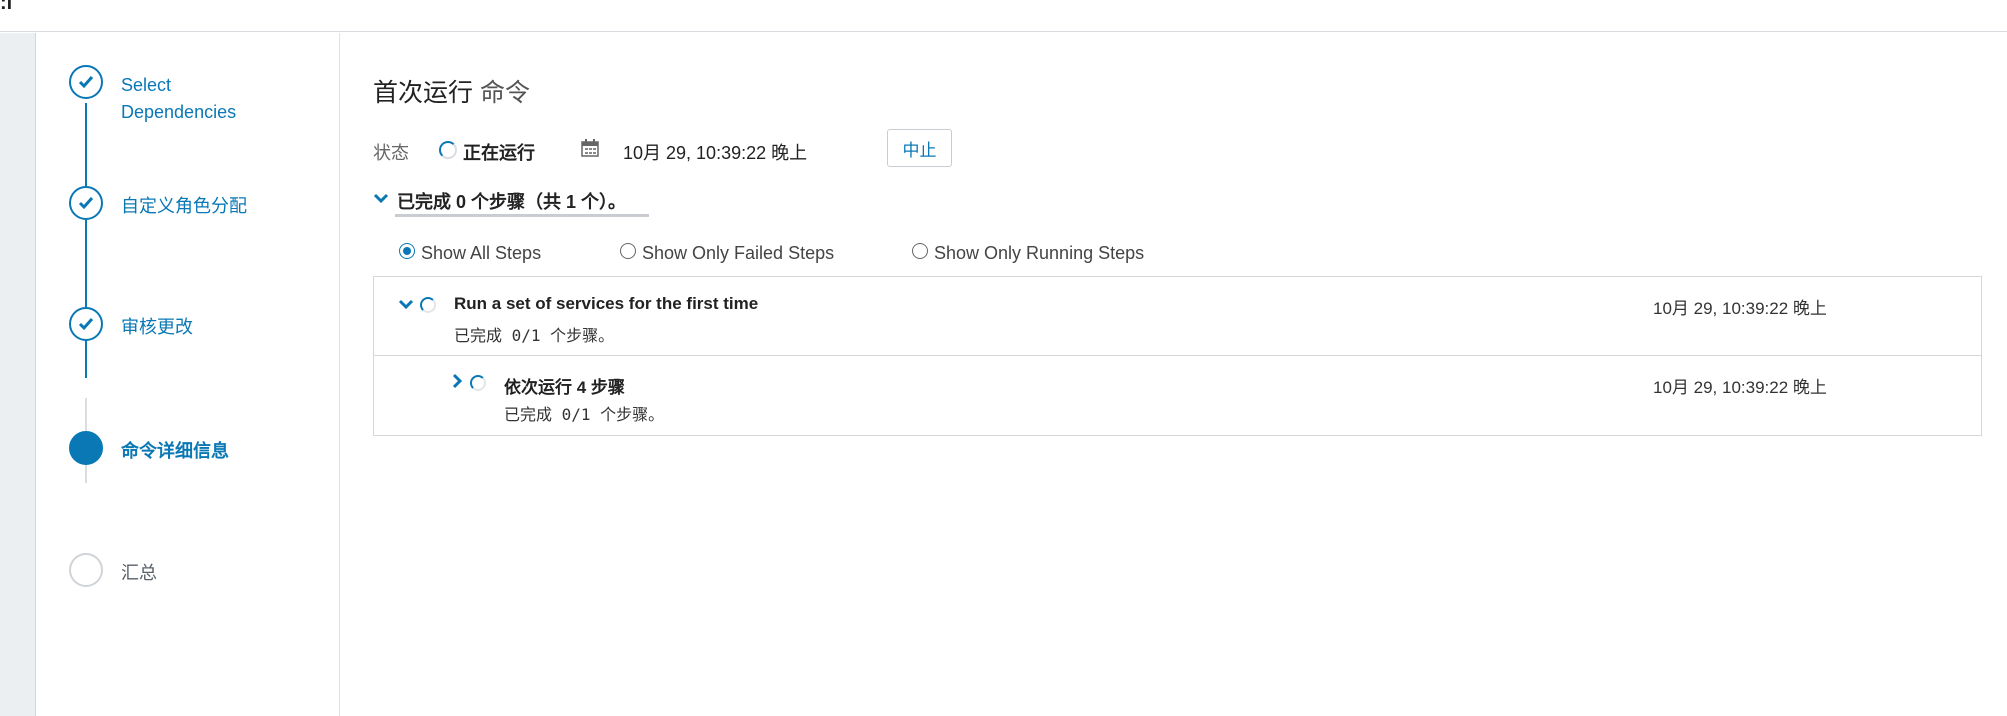 The width and height of the screenshot is (2007, 716). I want to click on status-row: 状态 正在运行 10月 29, 10:39:22 晚上 中止, so click(723, 149).